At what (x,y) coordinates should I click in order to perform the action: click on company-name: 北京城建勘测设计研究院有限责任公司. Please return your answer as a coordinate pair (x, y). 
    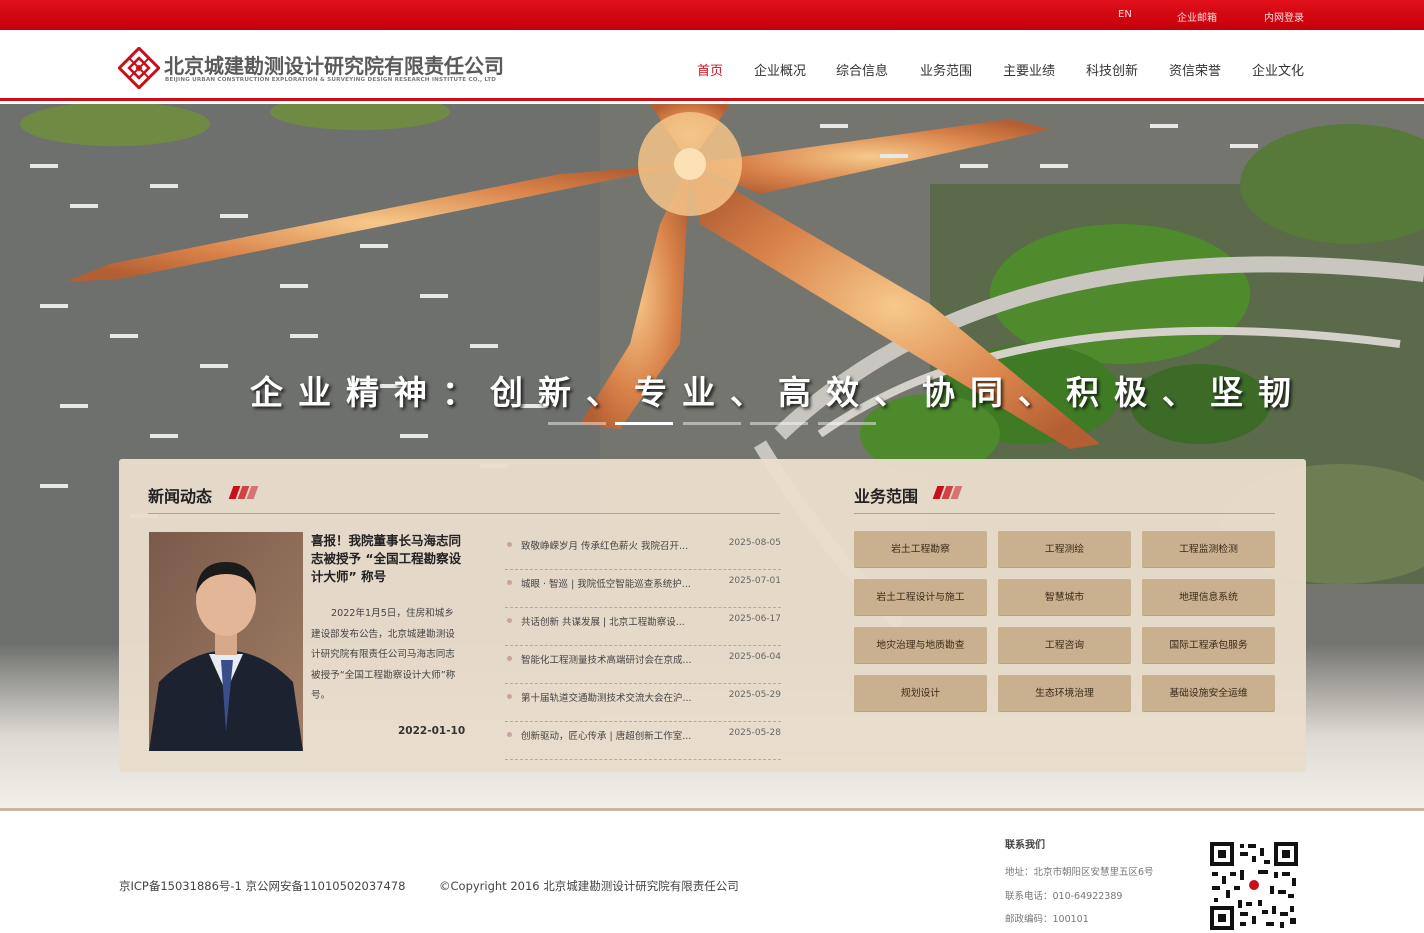
    Looking at the image, I should click on (334, 66).